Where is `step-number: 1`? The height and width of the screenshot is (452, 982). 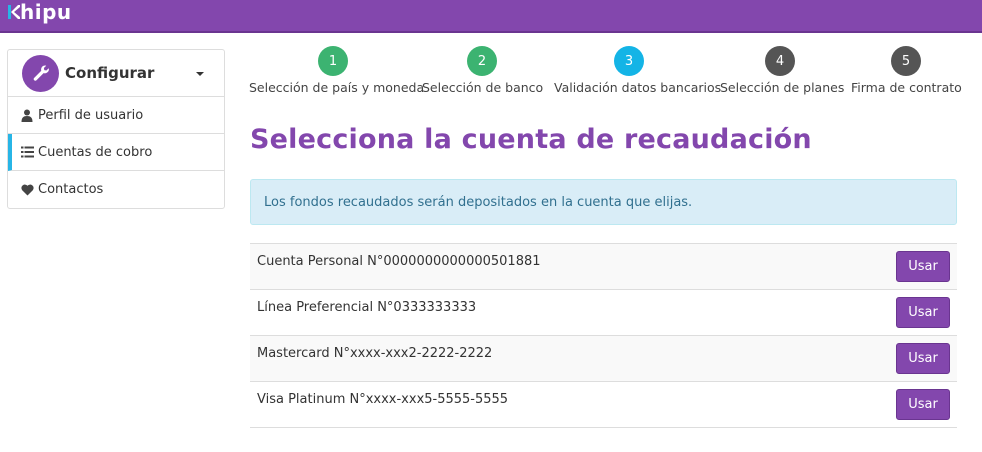 step-number: 1 is located at coordinates (333, 61).